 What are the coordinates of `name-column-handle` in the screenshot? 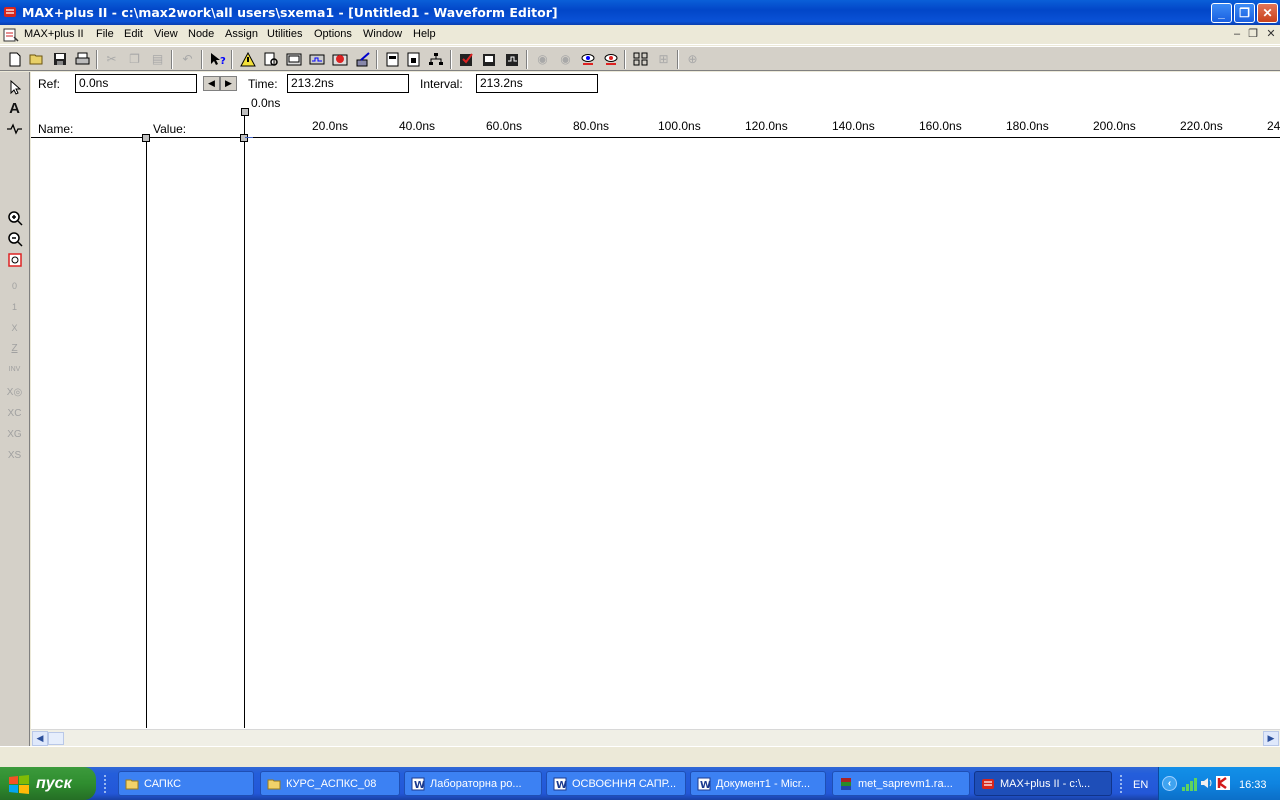 It's located at (146, 138).